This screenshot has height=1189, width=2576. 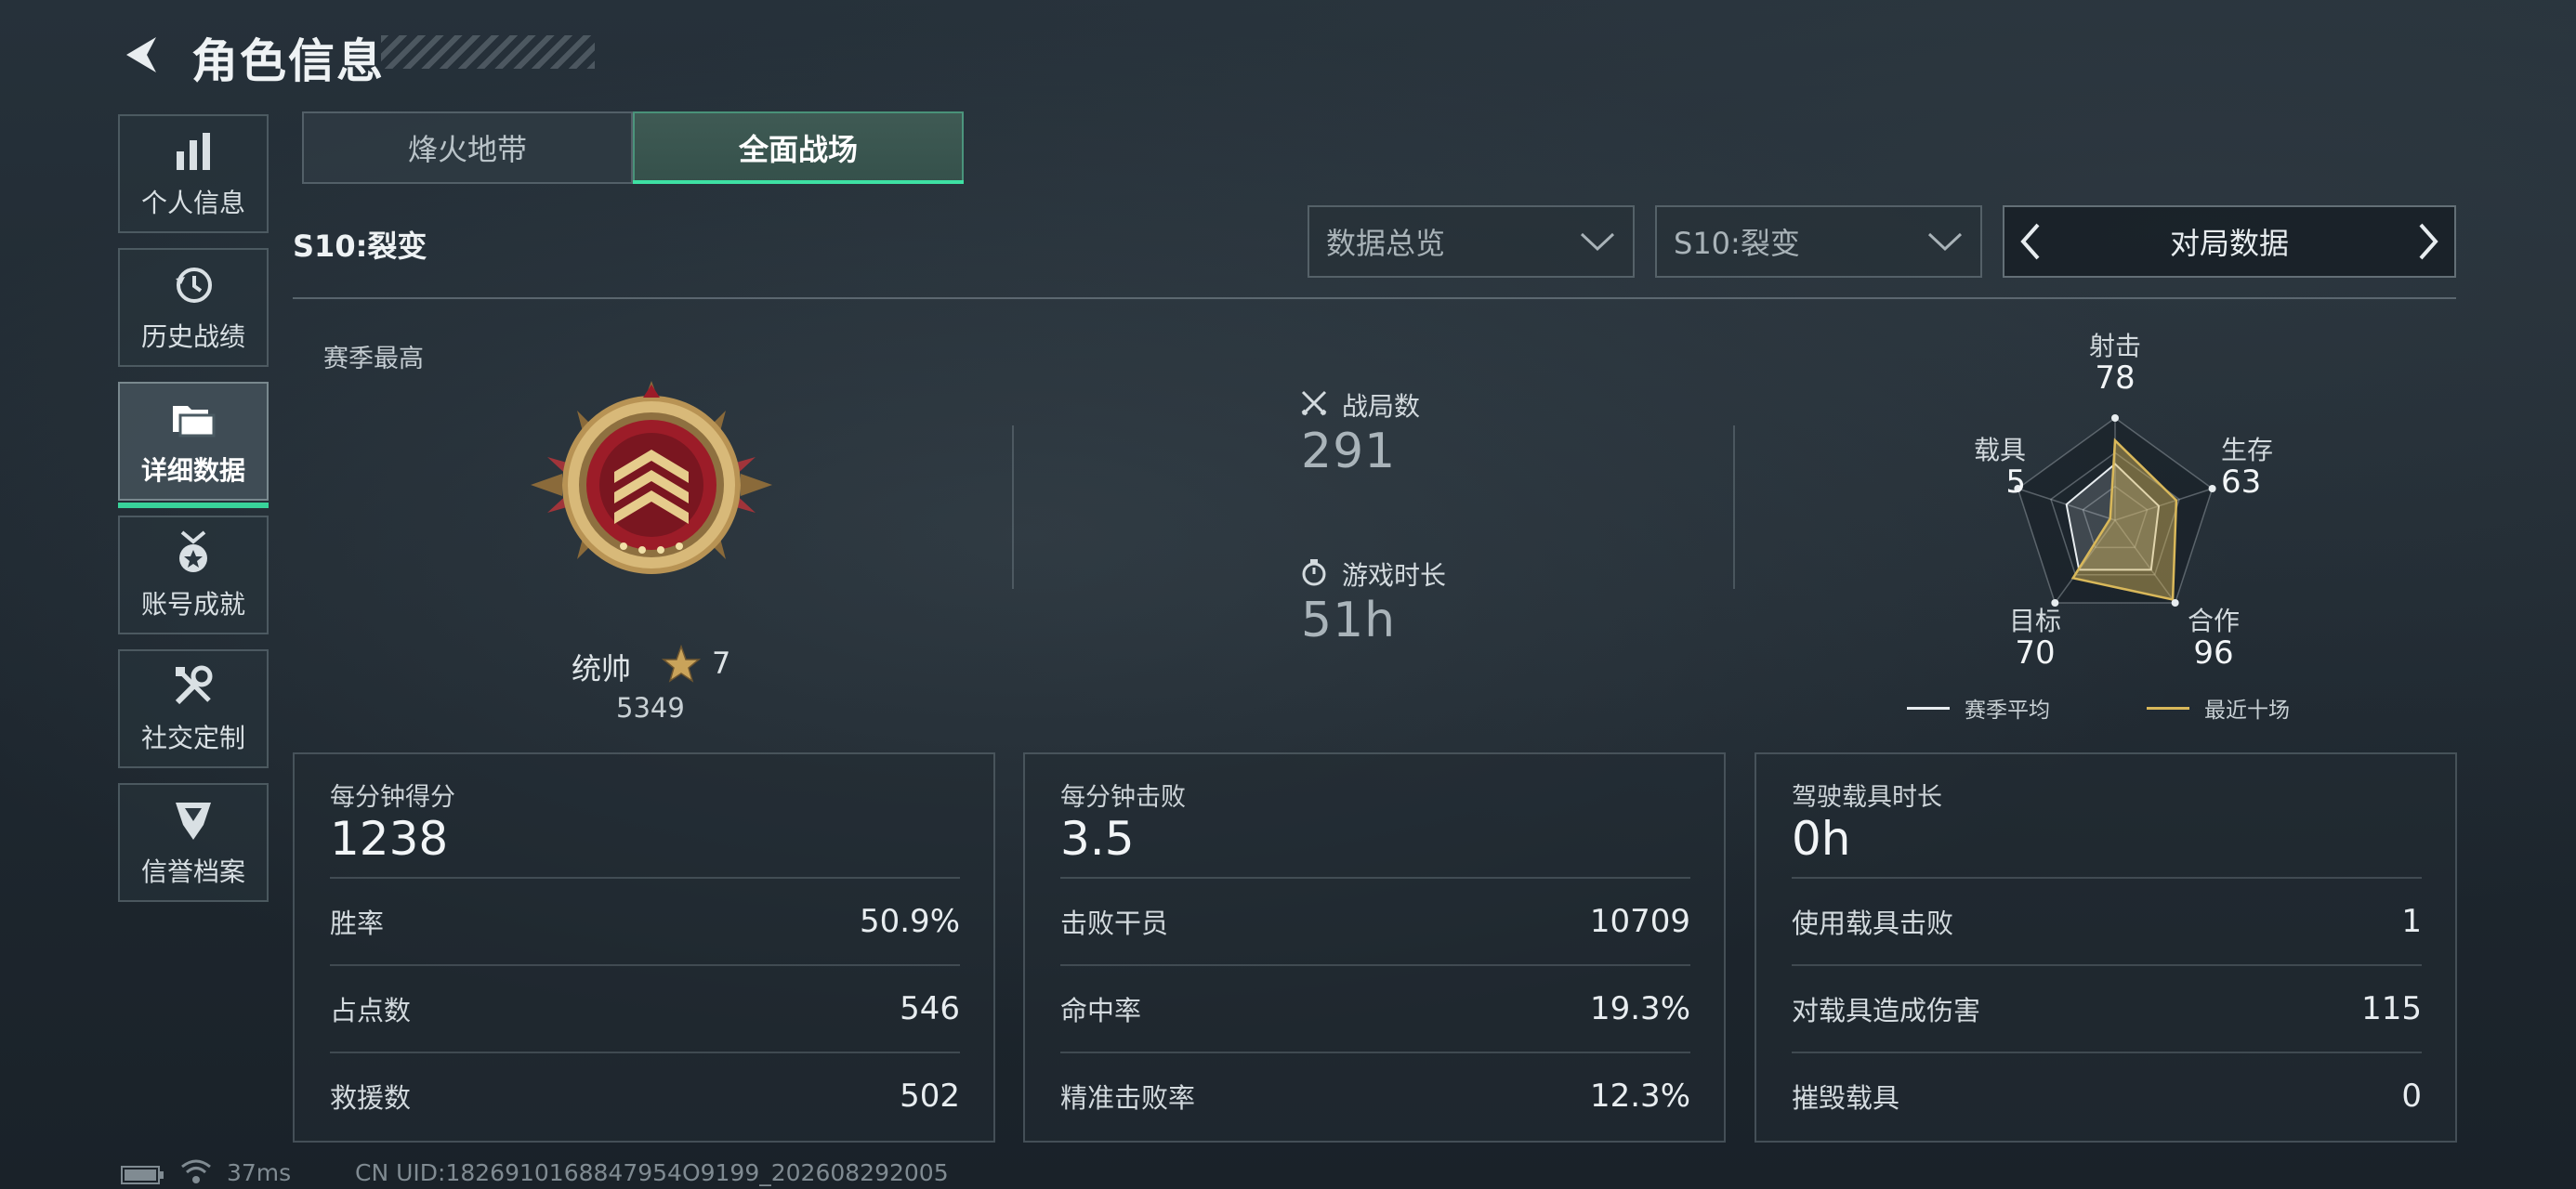 What do you see at coordinates (392, 797) in the screenshot?
I see `panel-title: 每分钟得分` at bounding box center [392, 797].